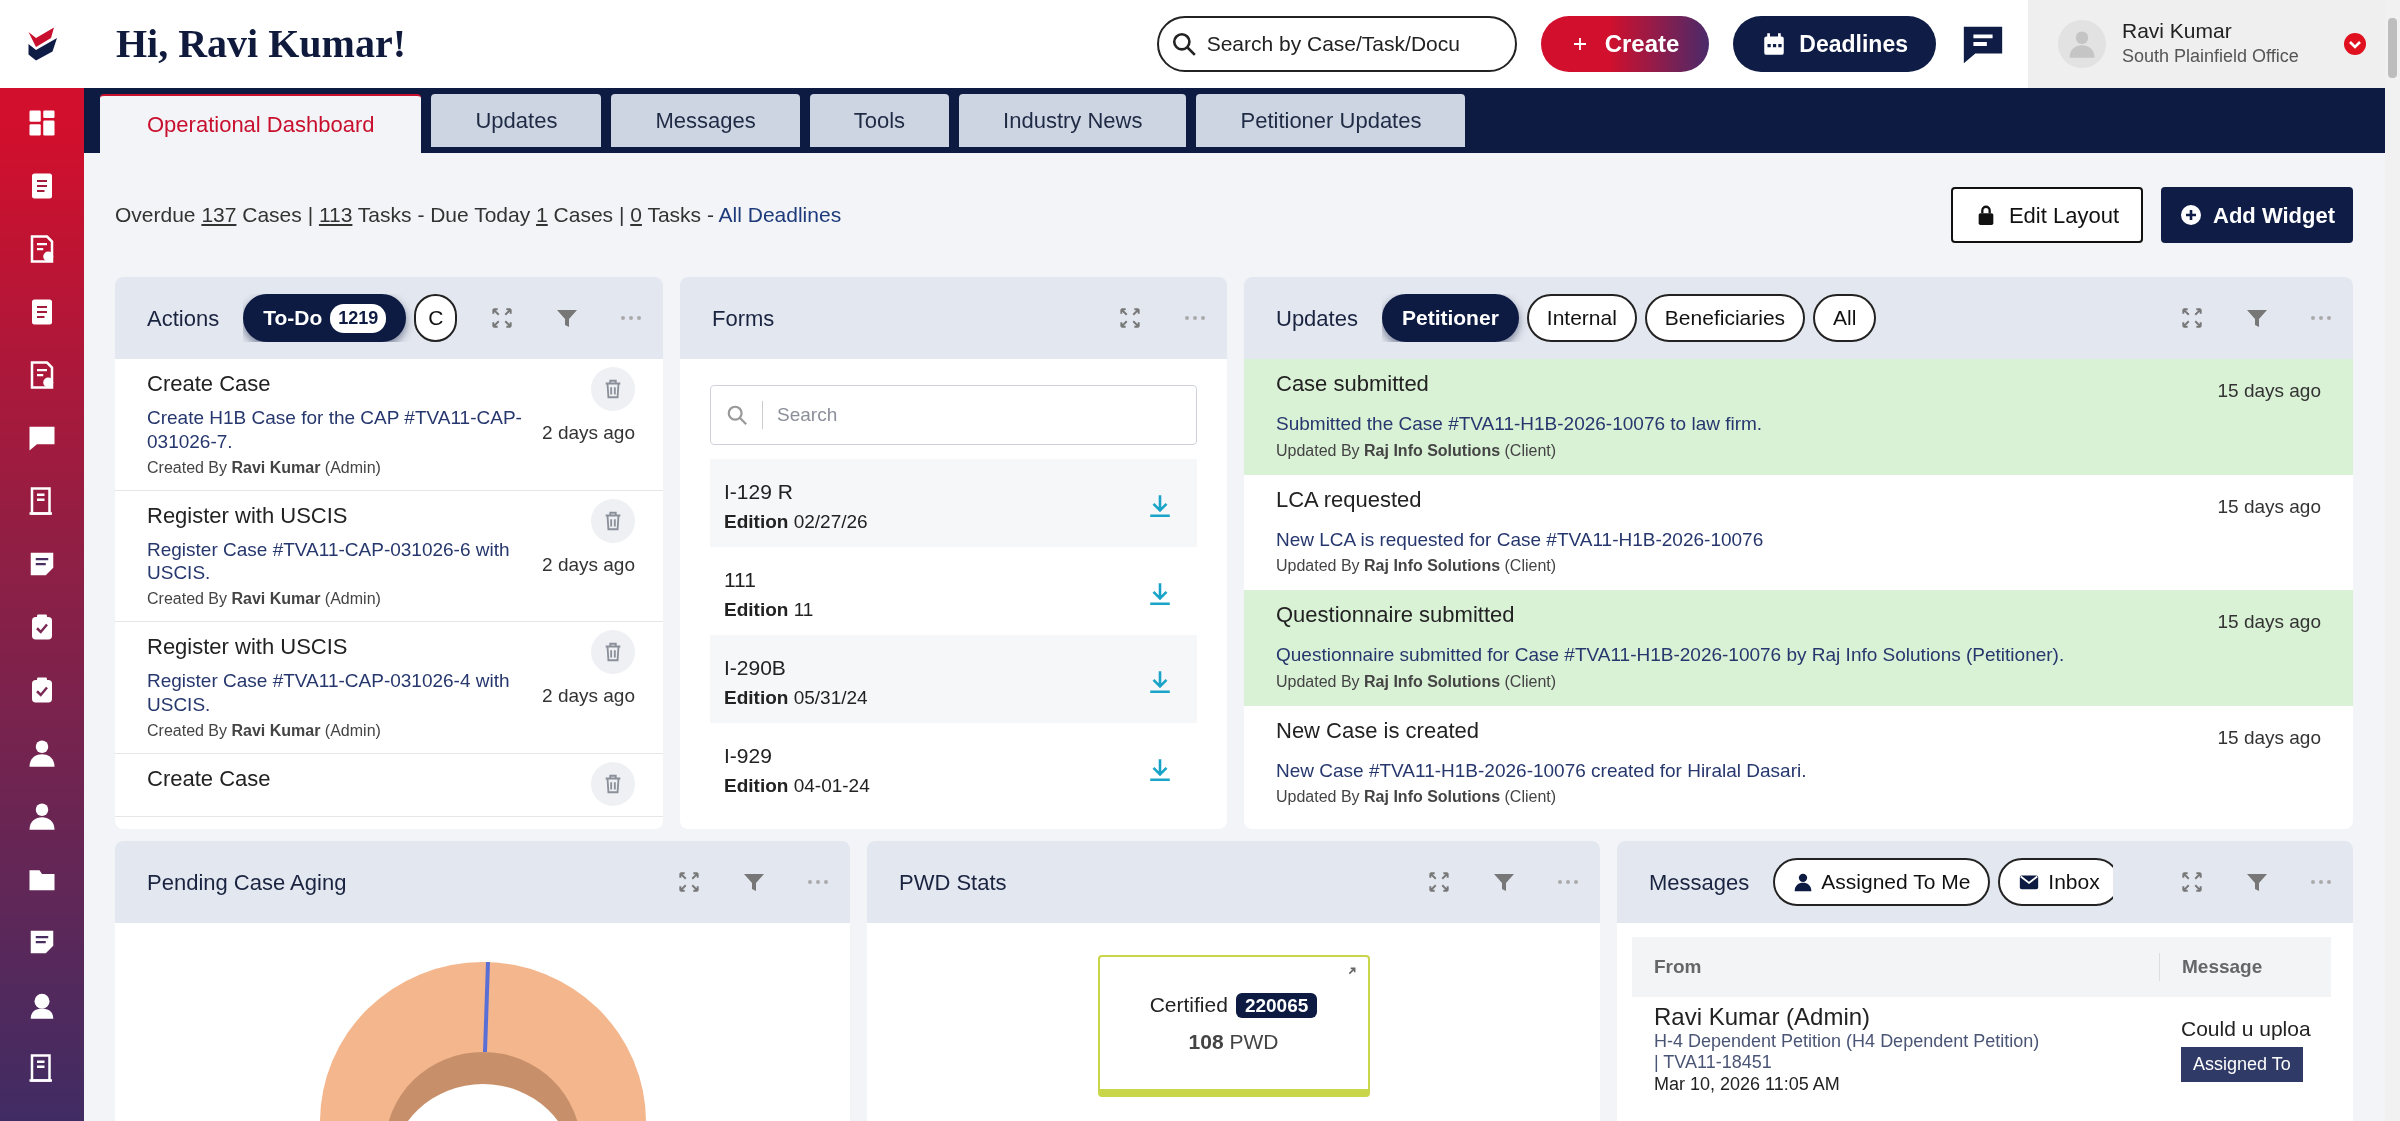 Image resolution: width=2400 pixels, height=1121 pixels. Describe the element at coordinates (748, 756) in the screenshot. I see `form-name: I-929` at that location.